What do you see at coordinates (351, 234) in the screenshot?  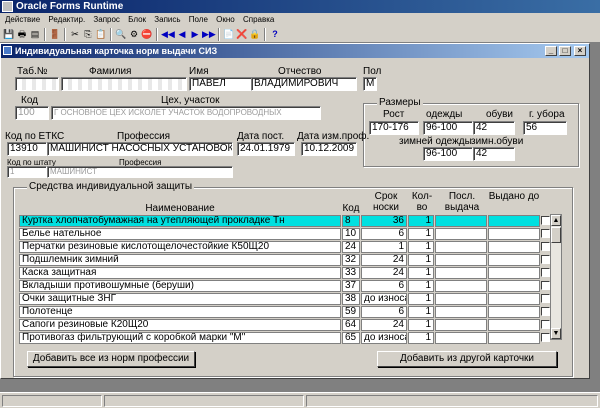 I see `item-code: 10` at bounding box center [351, 234].